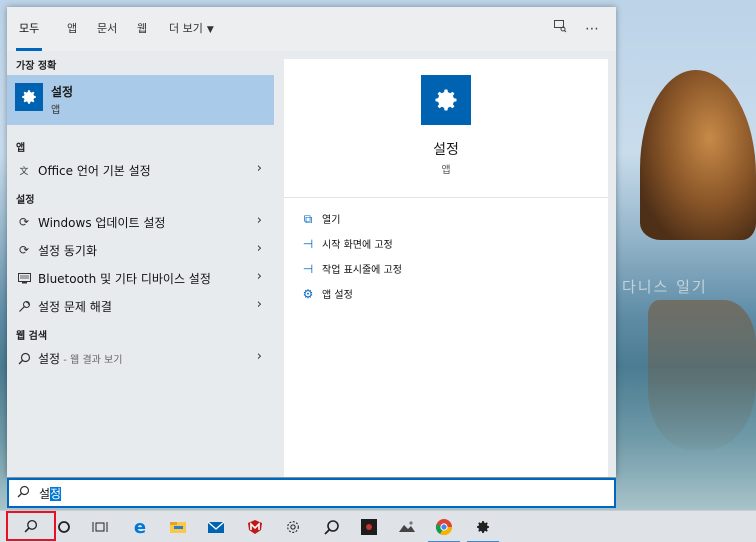  I want to click on list-item-sync-settings: ⟳ 설정 동기화 ›, so click(140, 250).